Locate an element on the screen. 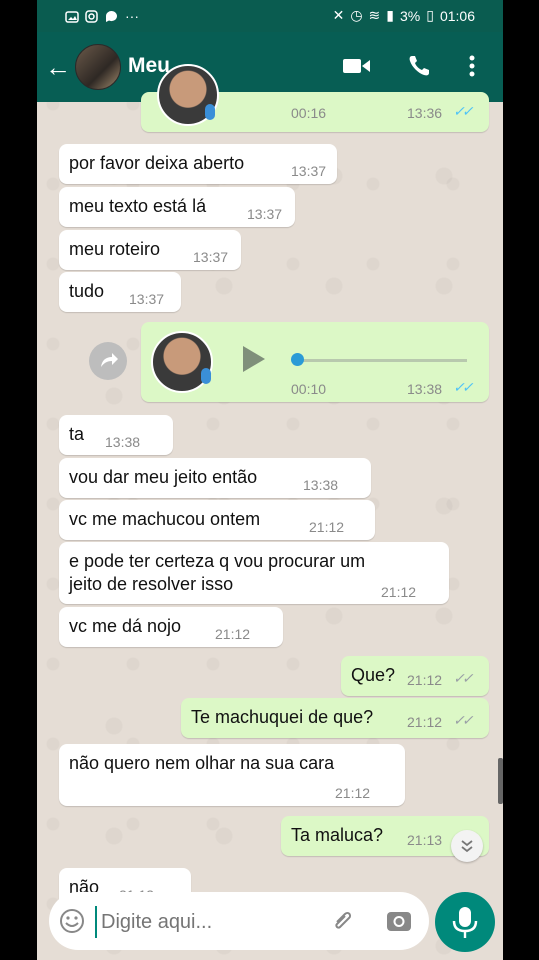 This screenshot has width=539, height=960. message-text: tudo is located at coordinates (87, 291).